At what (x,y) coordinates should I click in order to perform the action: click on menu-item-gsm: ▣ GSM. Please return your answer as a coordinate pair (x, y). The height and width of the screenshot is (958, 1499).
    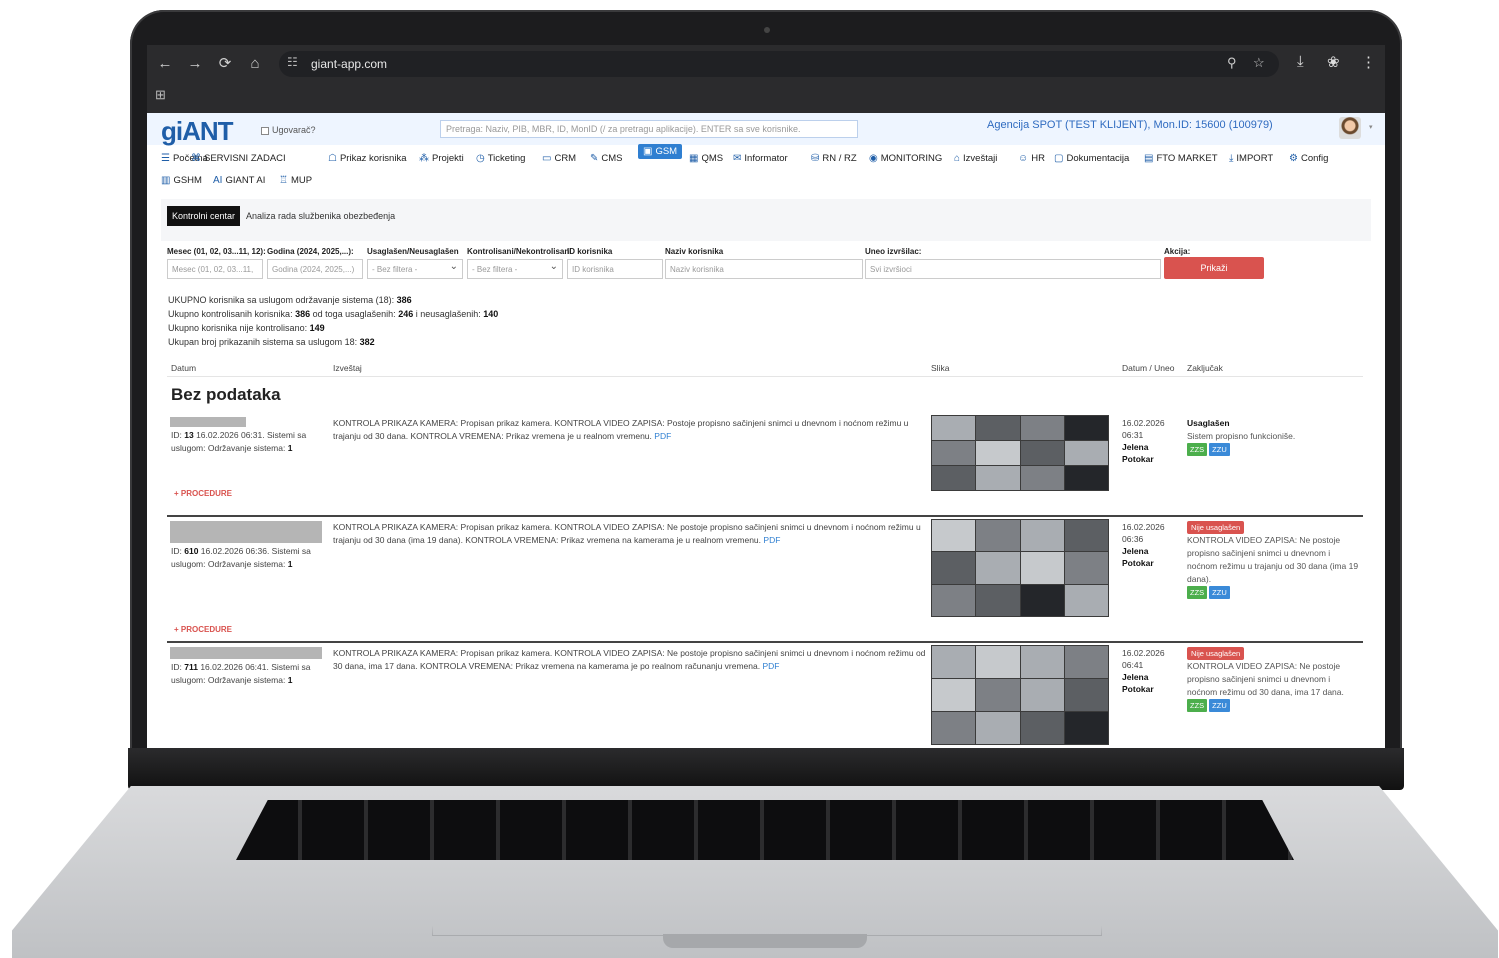
    Looking at the image, I should click on (660, 151).